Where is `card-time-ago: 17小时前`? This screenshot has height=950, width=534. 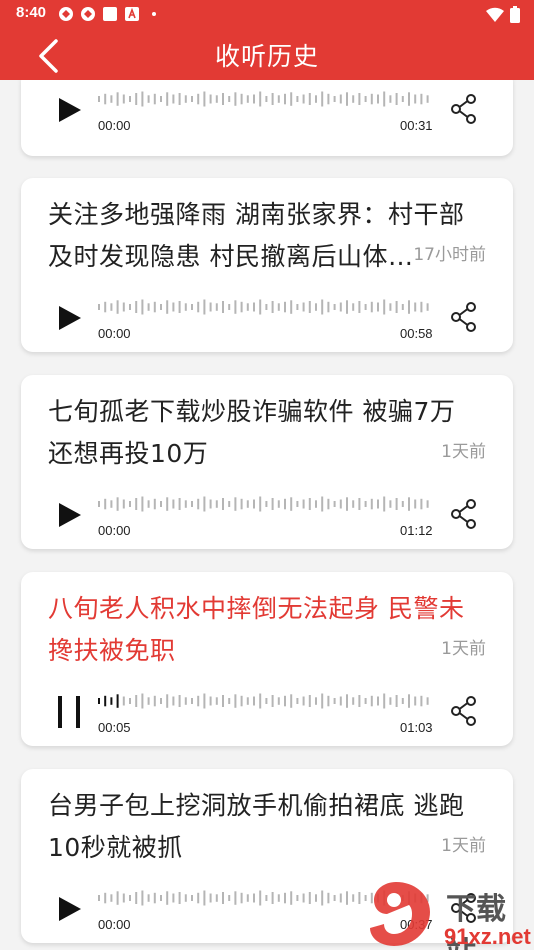
card-time-ago: 17小时前 is located at coordinates (449, 255).